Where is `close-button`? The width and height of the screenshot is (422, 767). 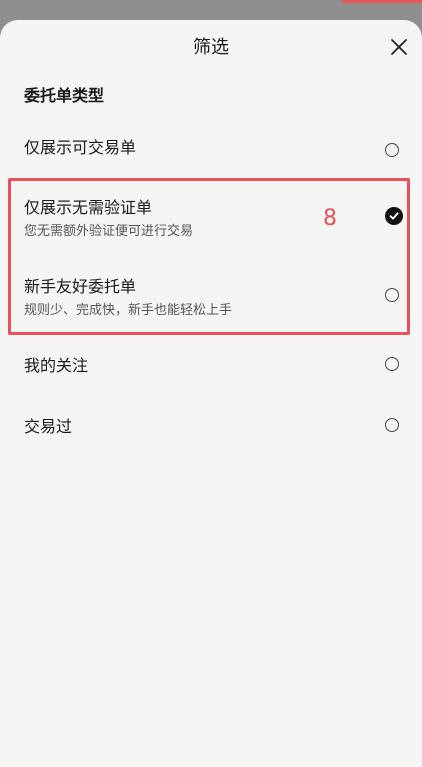 close-button is located at coordinates (399, 47).